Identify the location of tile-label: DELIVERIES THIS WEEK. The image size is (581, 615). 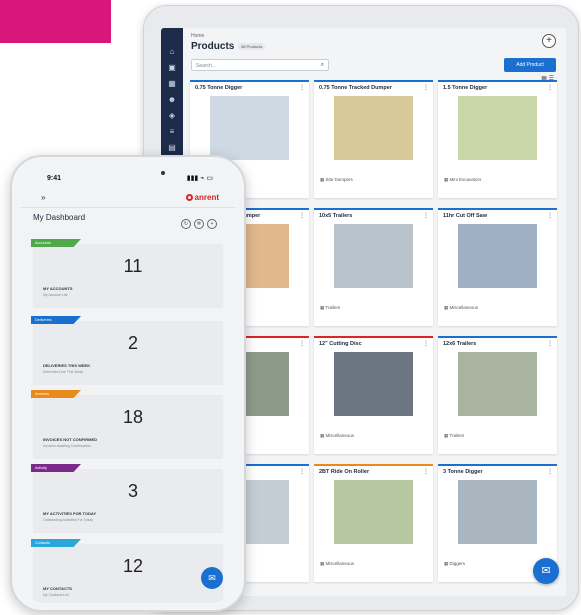
(67, 365).